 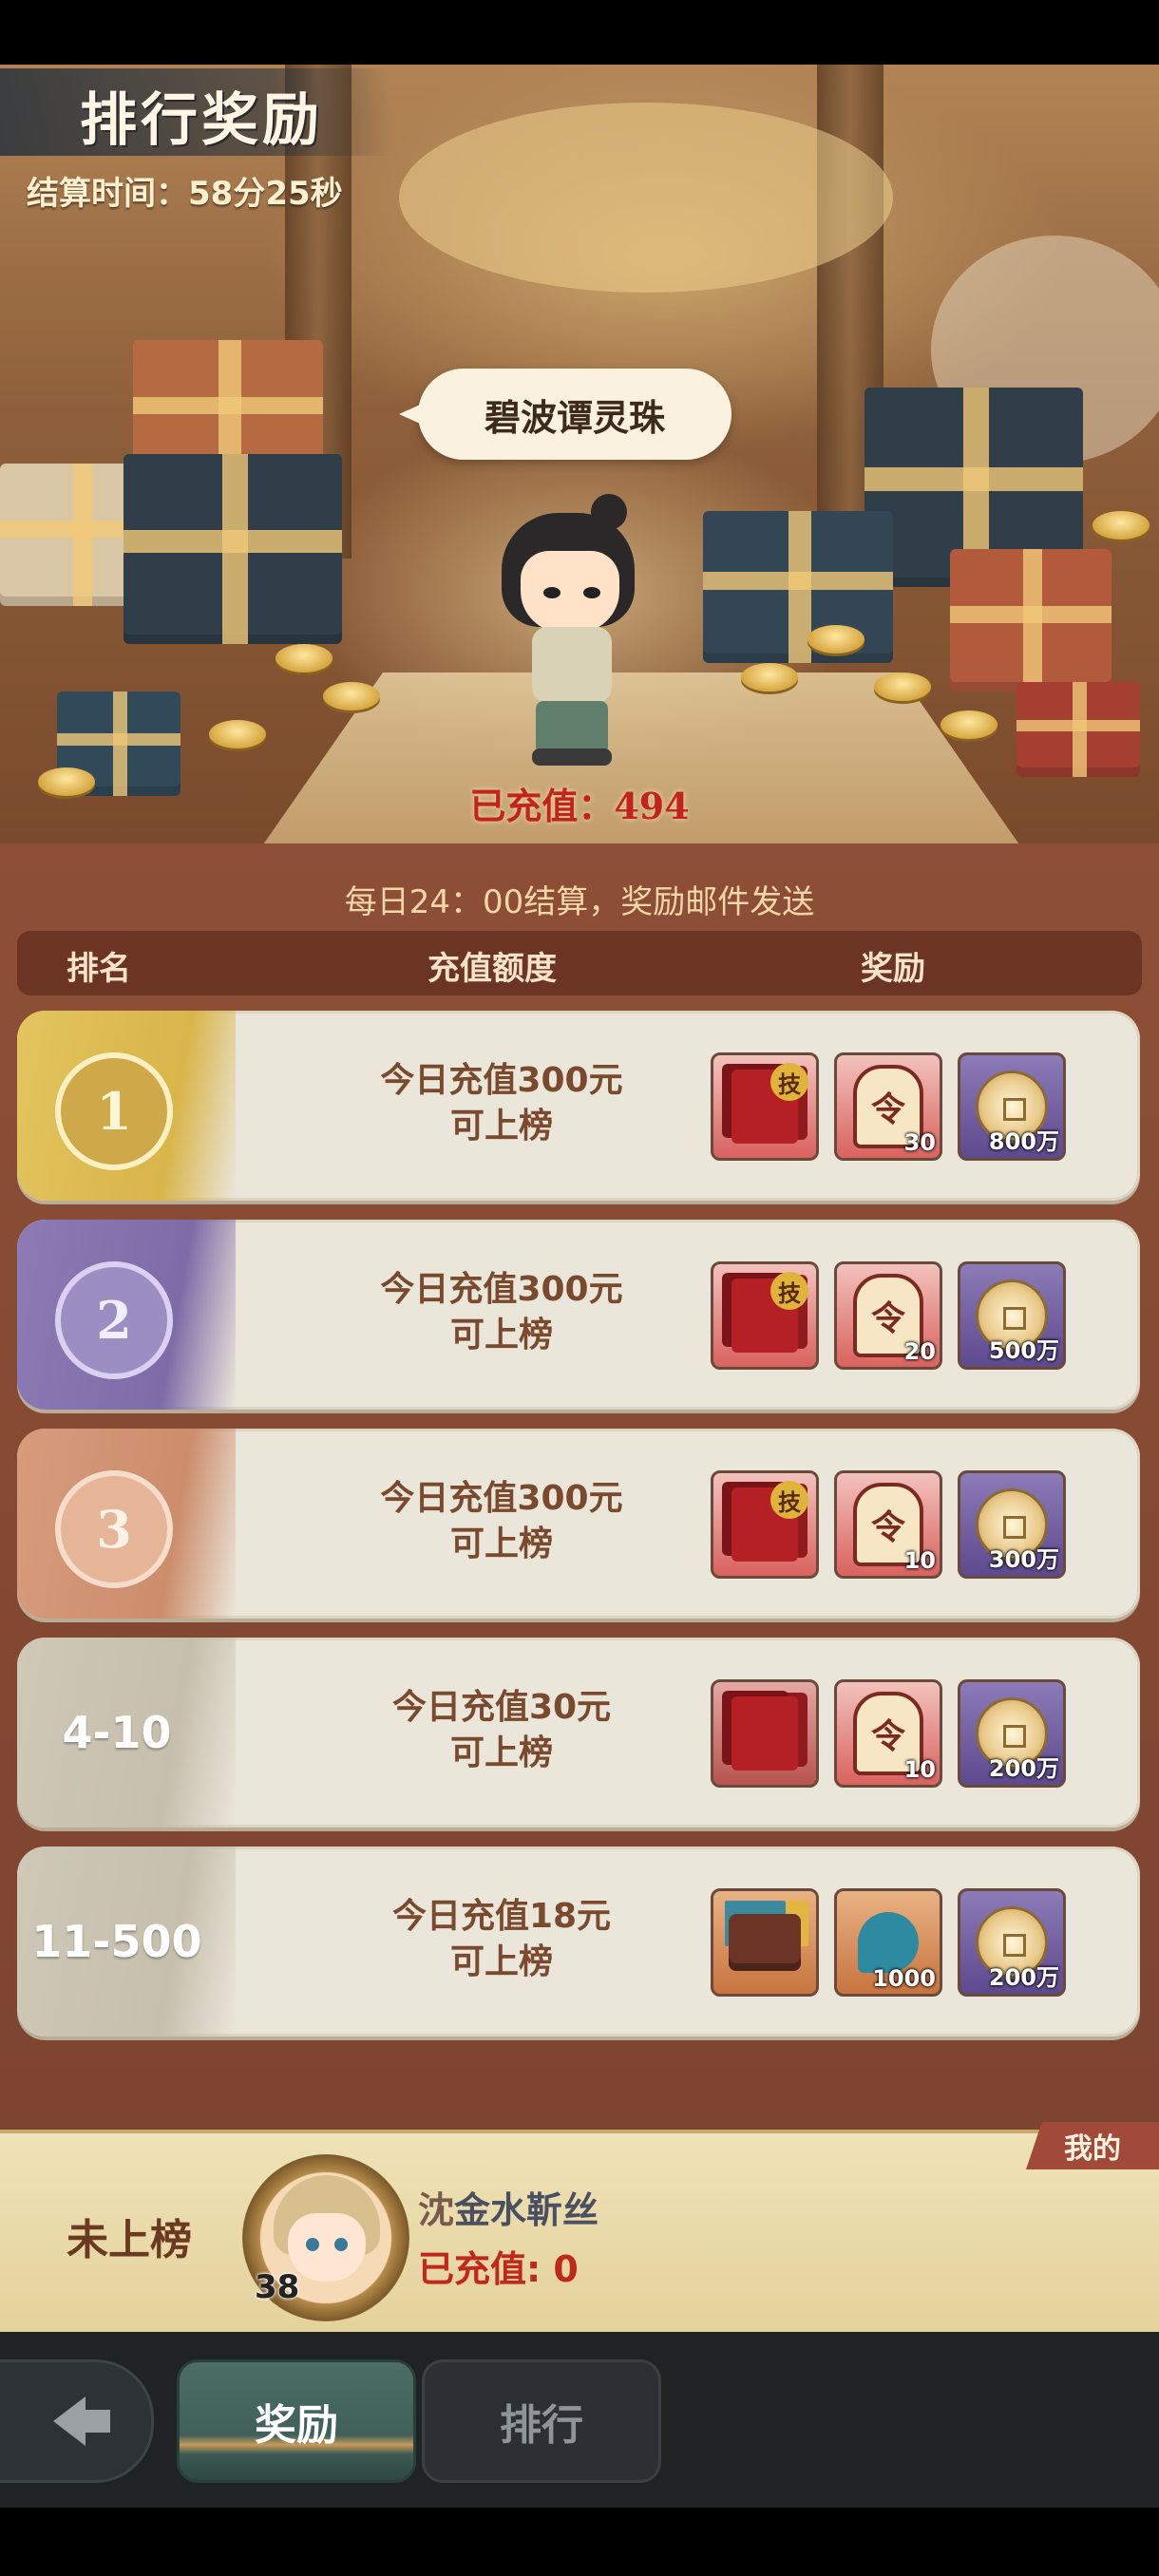 What do you see at coordinates (579, 806) in the screenshot?
I see `top-player-recharged: 已充值：494` at bounding box center [579, 806].